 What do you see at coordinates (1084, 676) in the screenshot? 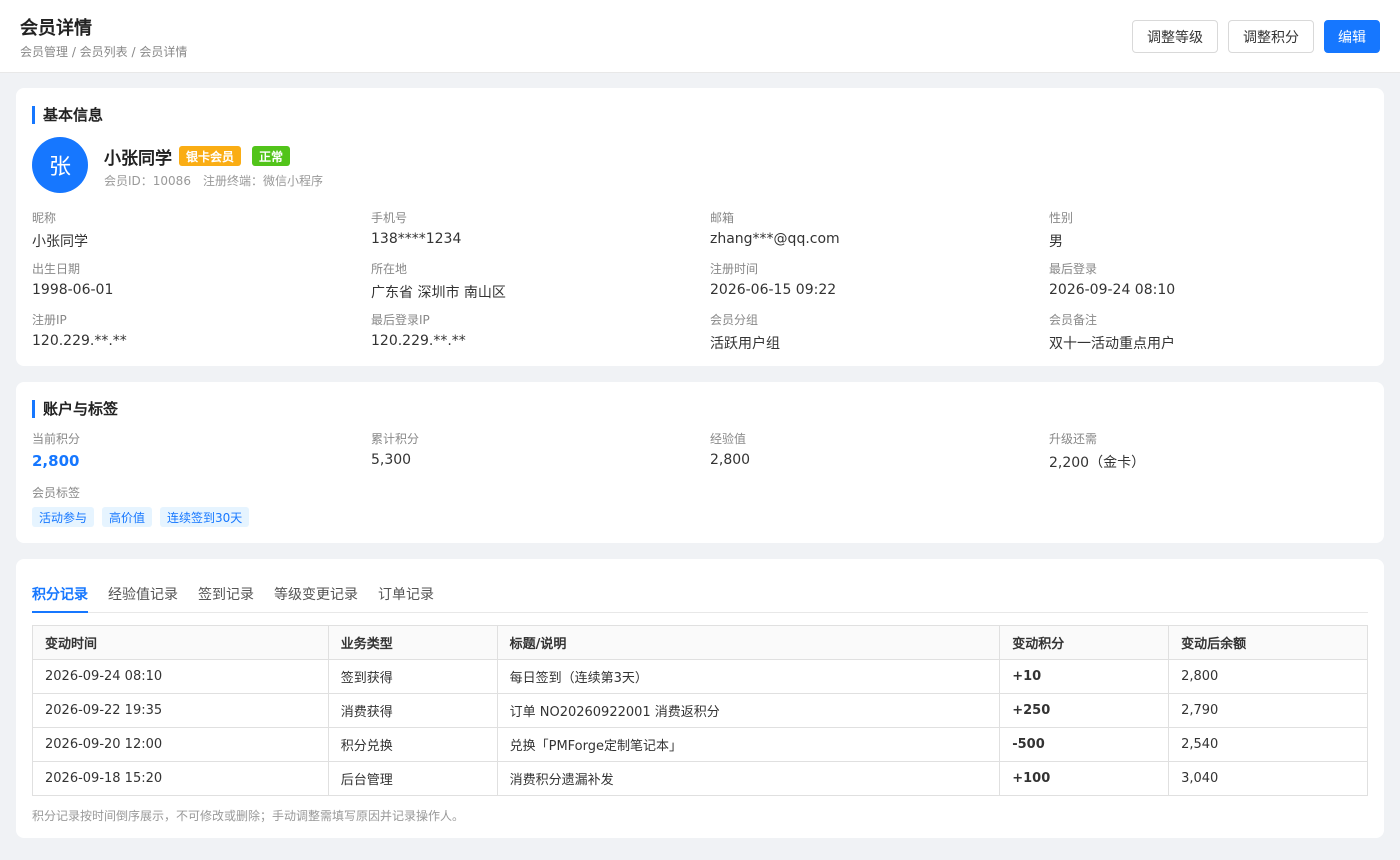
I see `cell-change: +10` at bounding box center [1084, 676].